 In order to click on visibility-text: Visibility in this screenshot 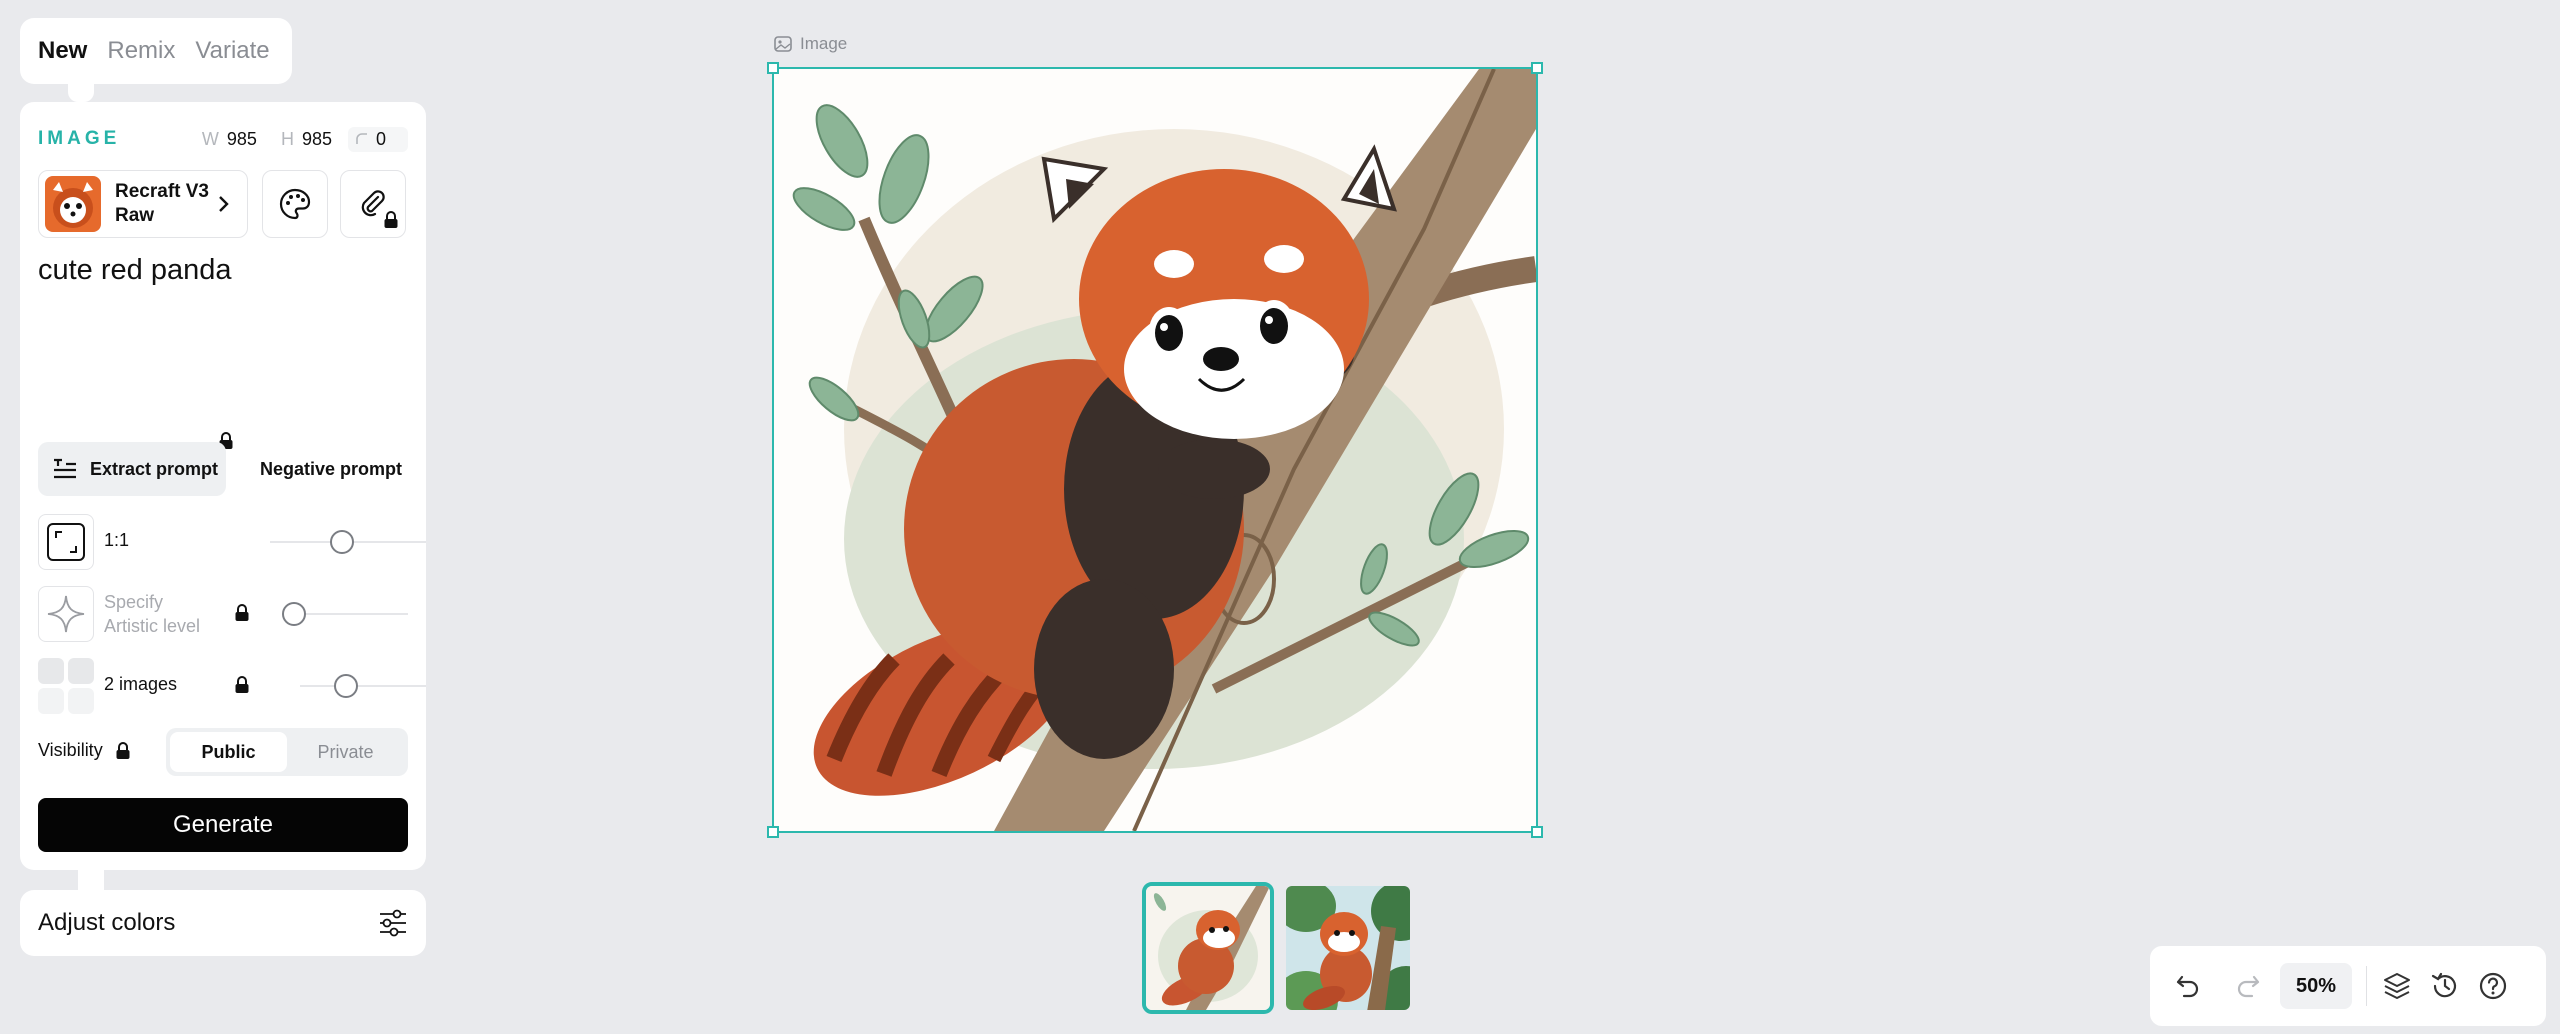, I will do `click(70, 750)`.